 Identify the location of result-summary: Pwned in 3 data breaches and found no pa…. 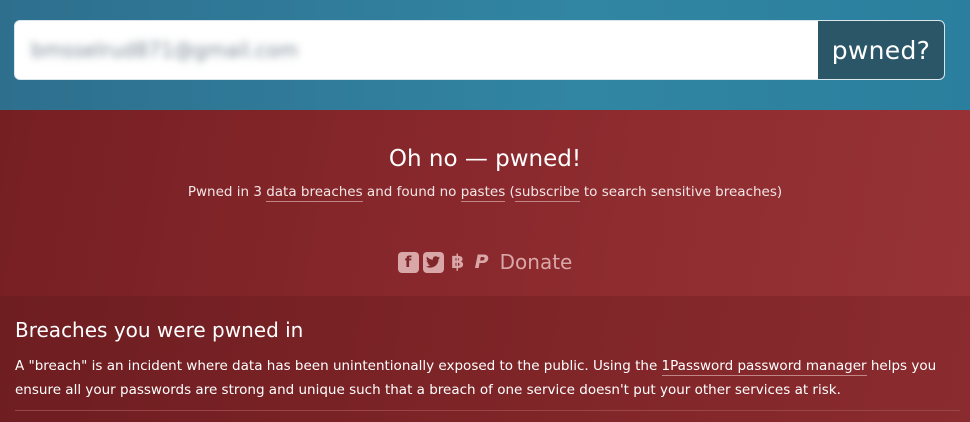
(485, 193).